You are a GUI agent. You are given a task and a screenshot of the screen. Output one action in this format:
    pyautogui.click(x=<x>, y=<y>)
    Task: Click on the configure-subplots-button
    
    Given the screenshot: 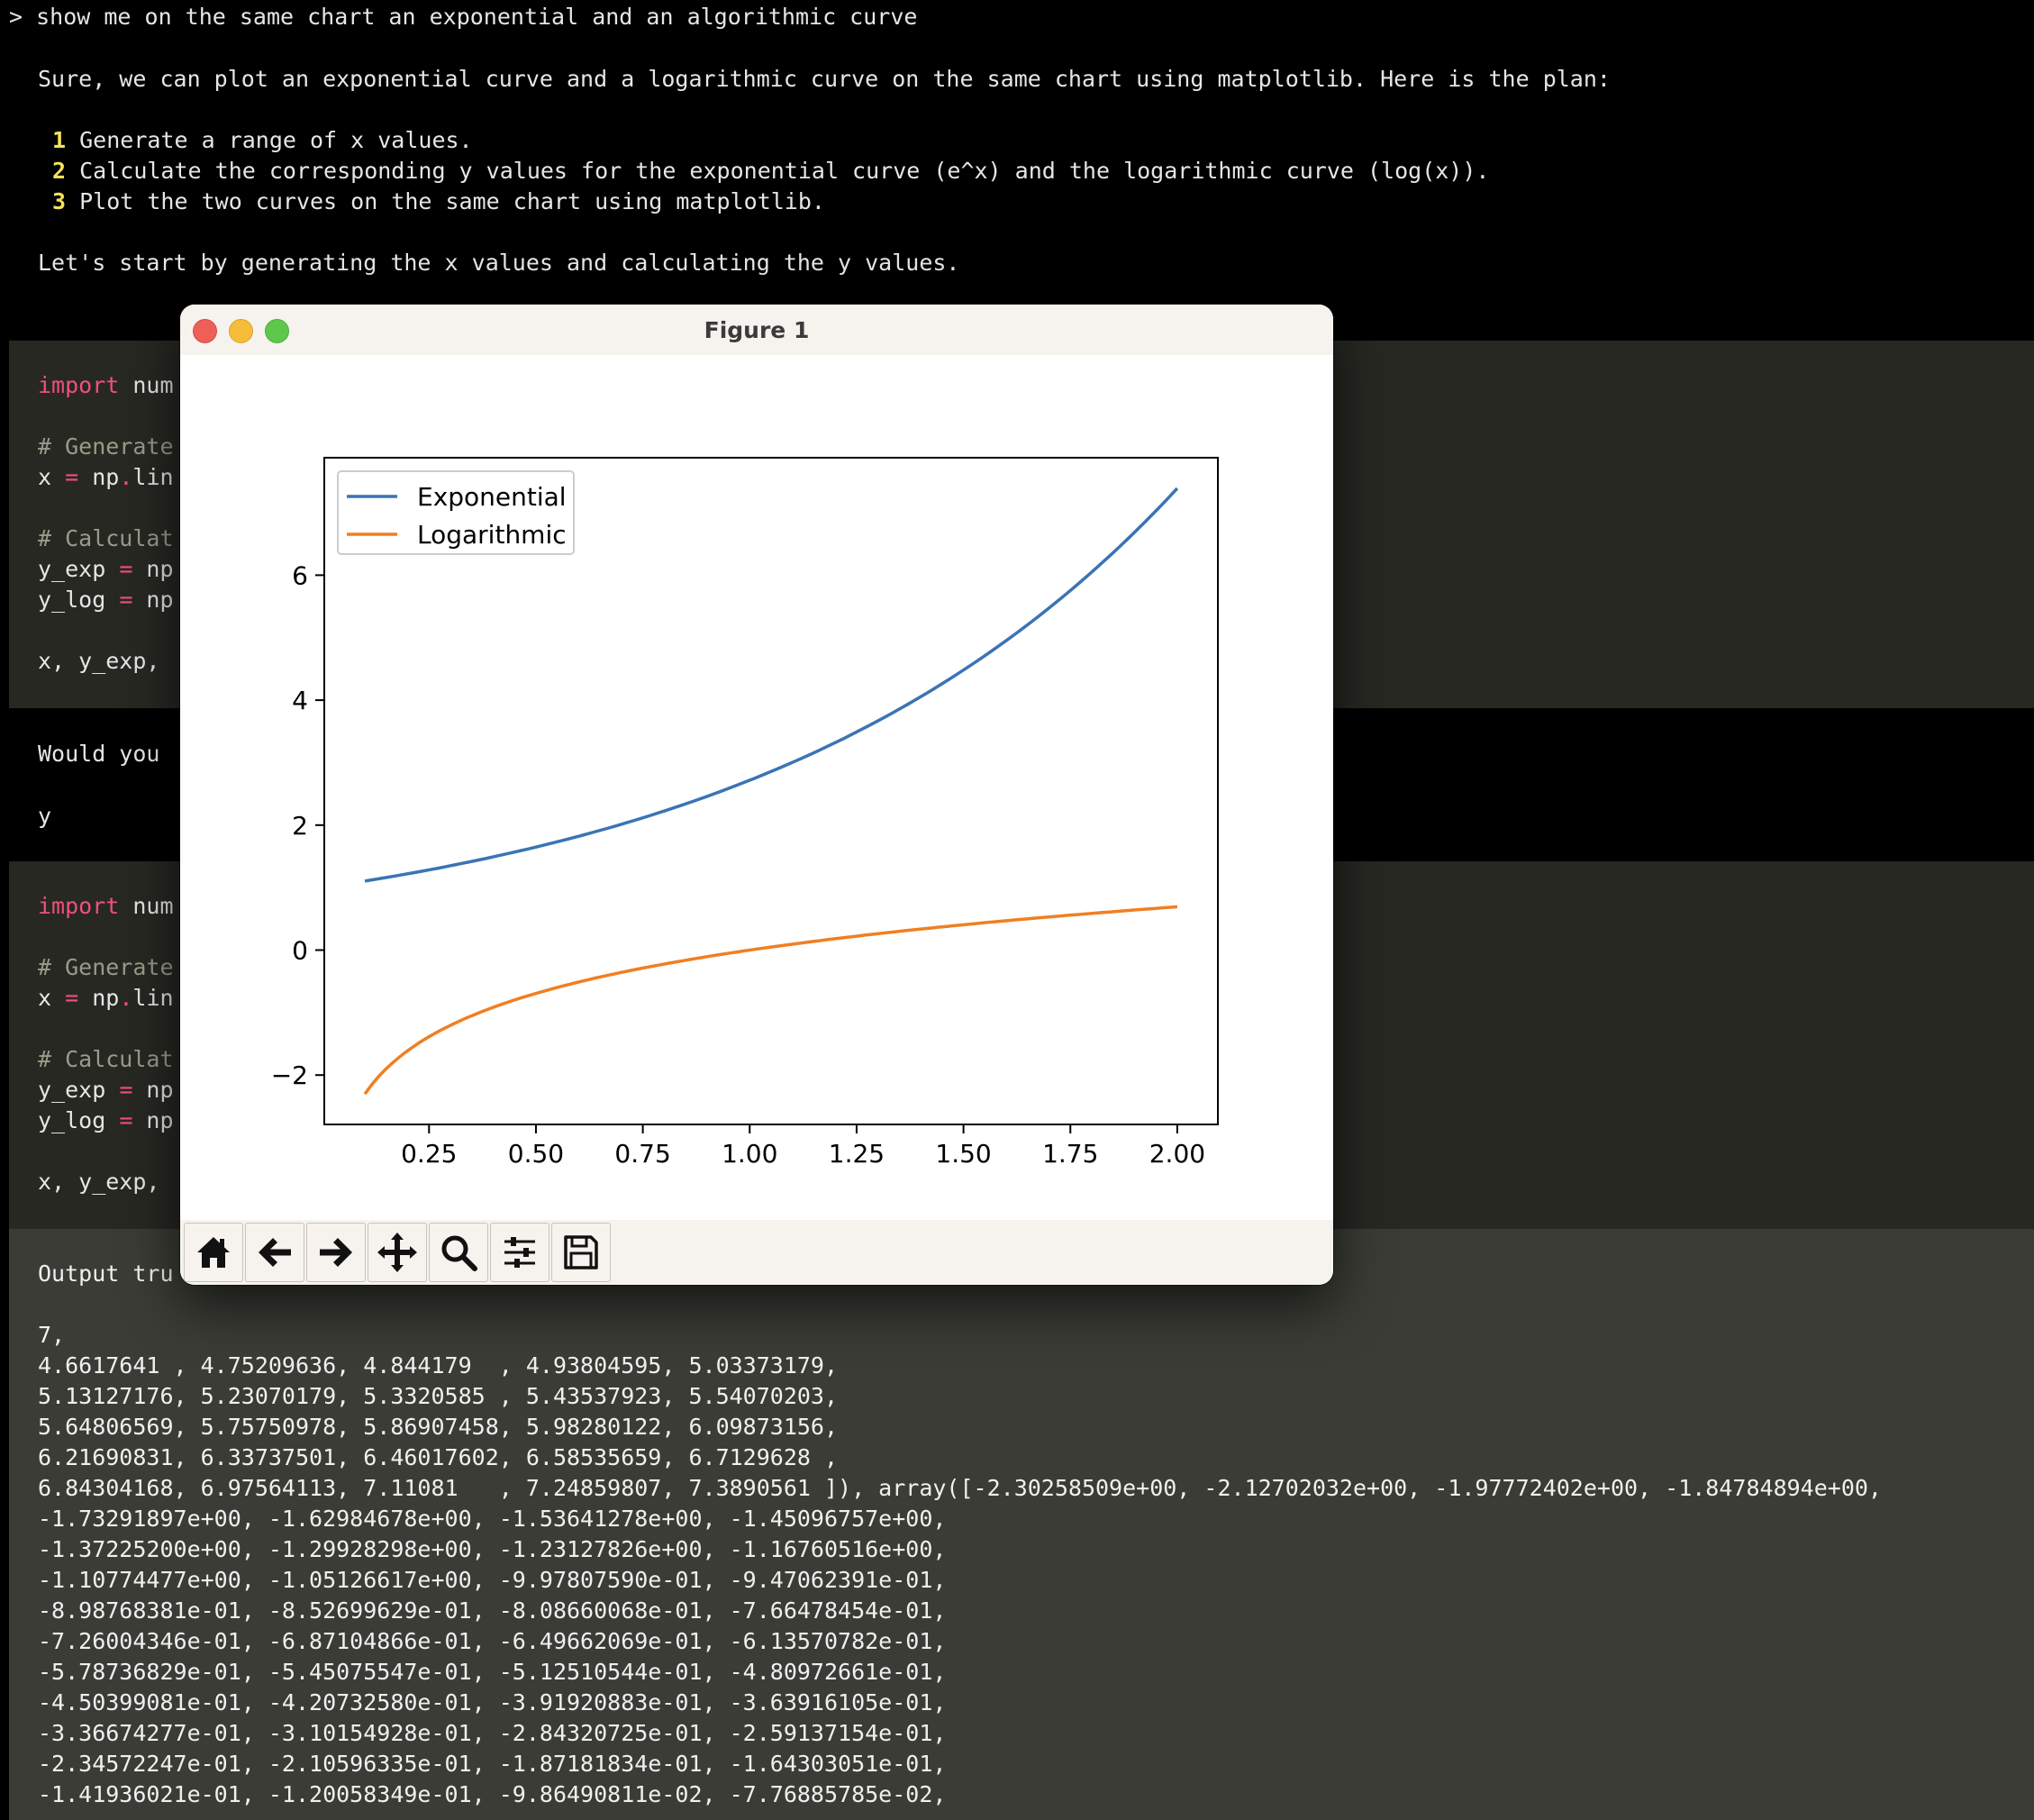 What is the action you would take?
    pyautogui.click(x=519, y=1252)
    